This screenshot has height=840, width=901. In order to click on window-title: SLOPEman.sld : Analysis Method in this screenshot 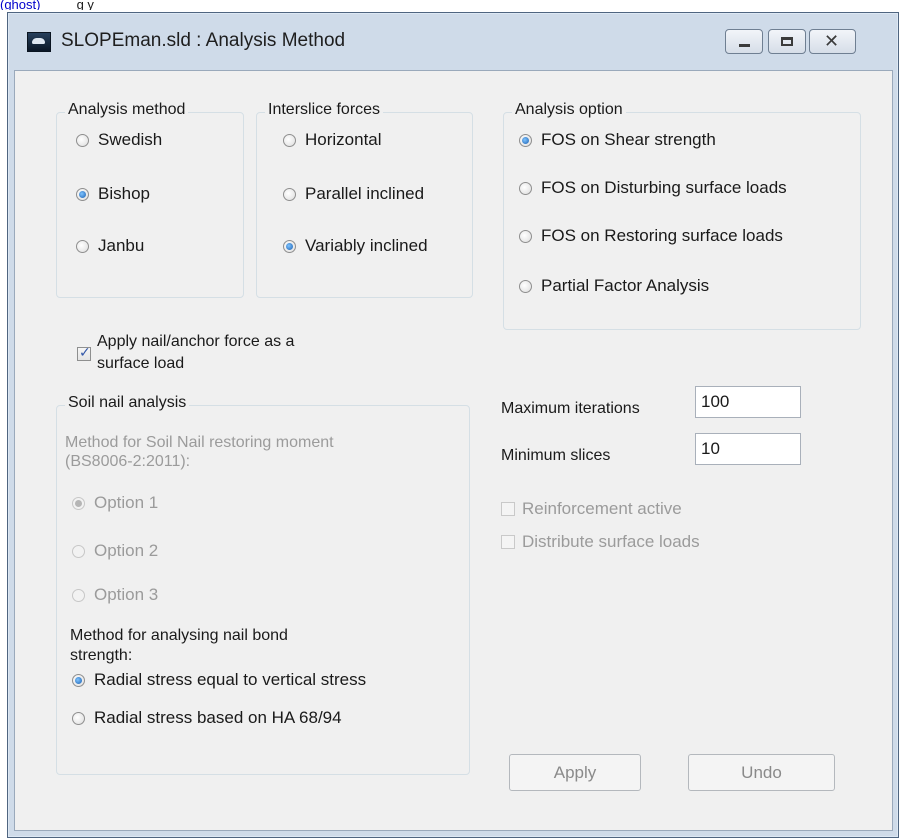, I will do `click(203, 40)`.